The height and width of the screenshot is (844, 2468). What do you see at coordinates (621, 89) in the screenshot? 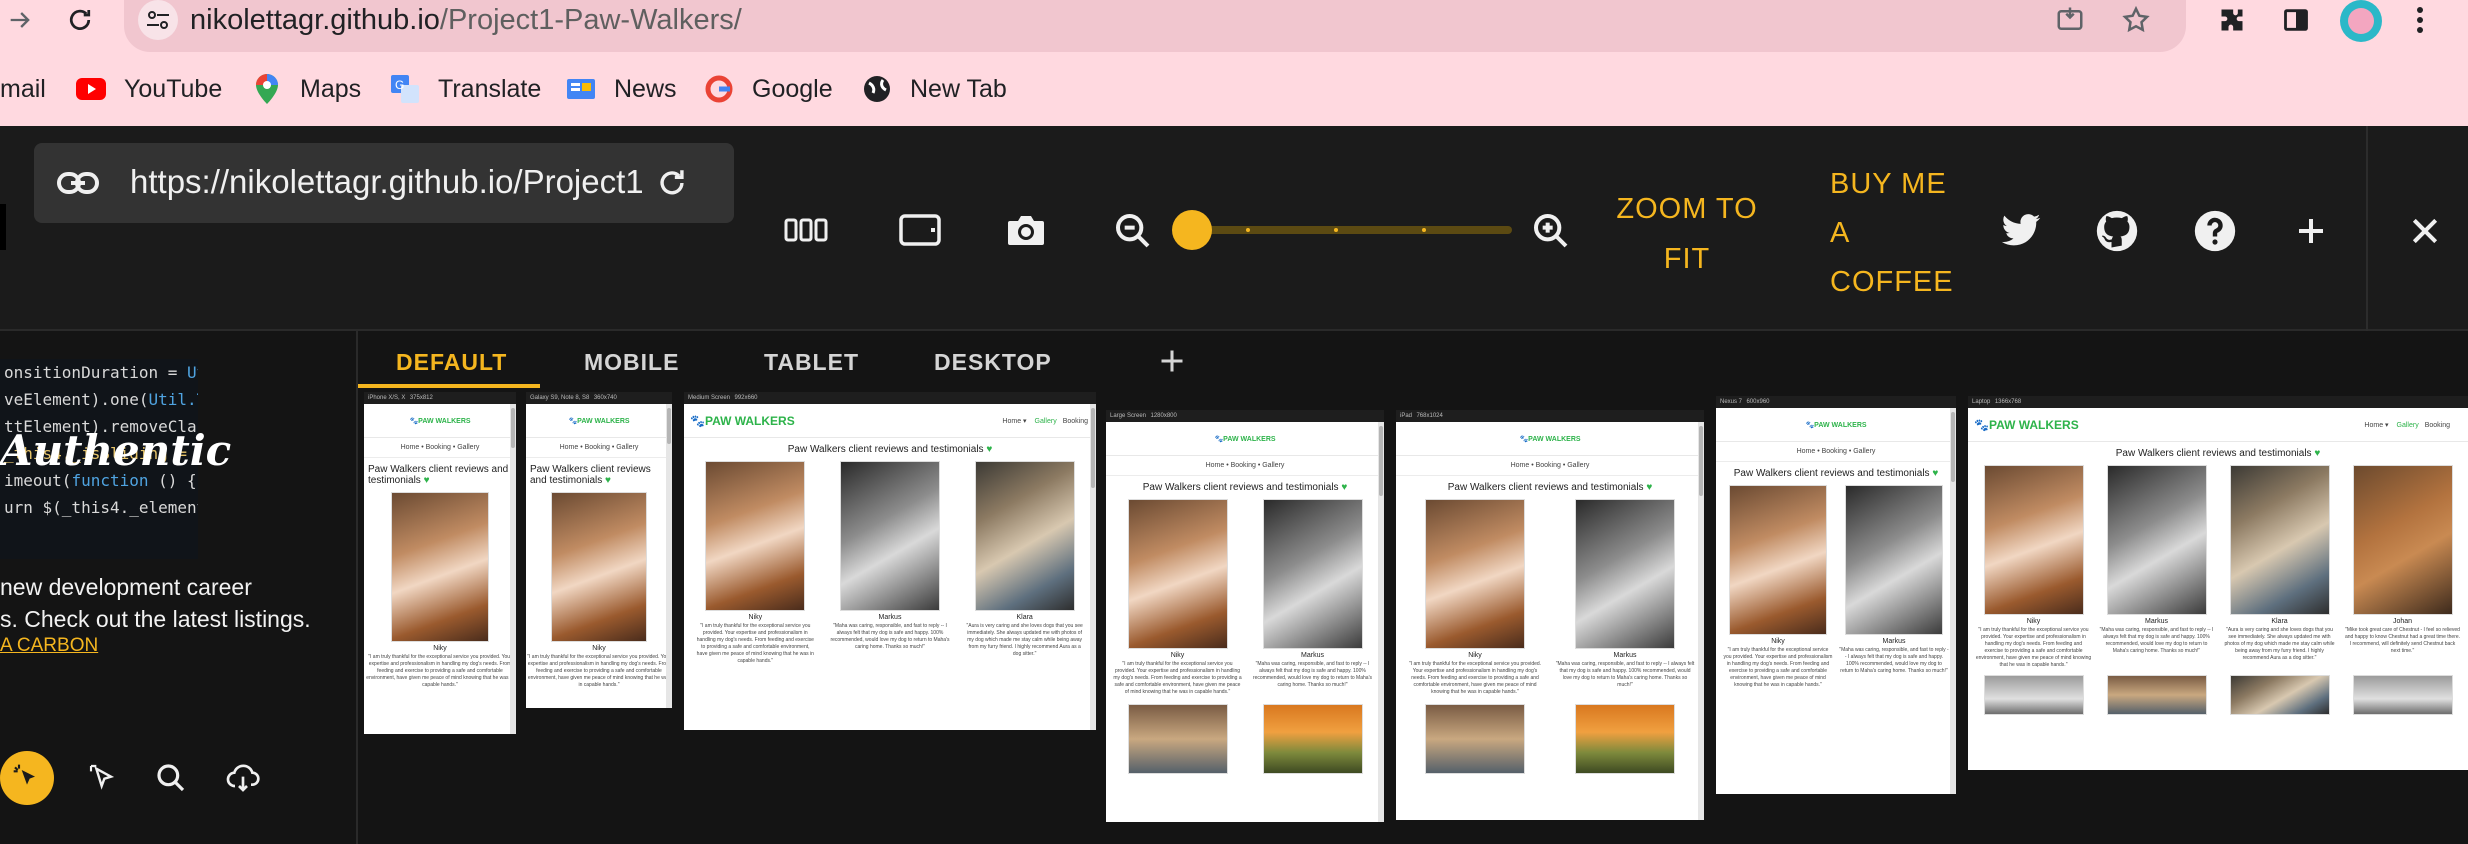
I see `bookmark-news: News` at bounding box center [621, 89].